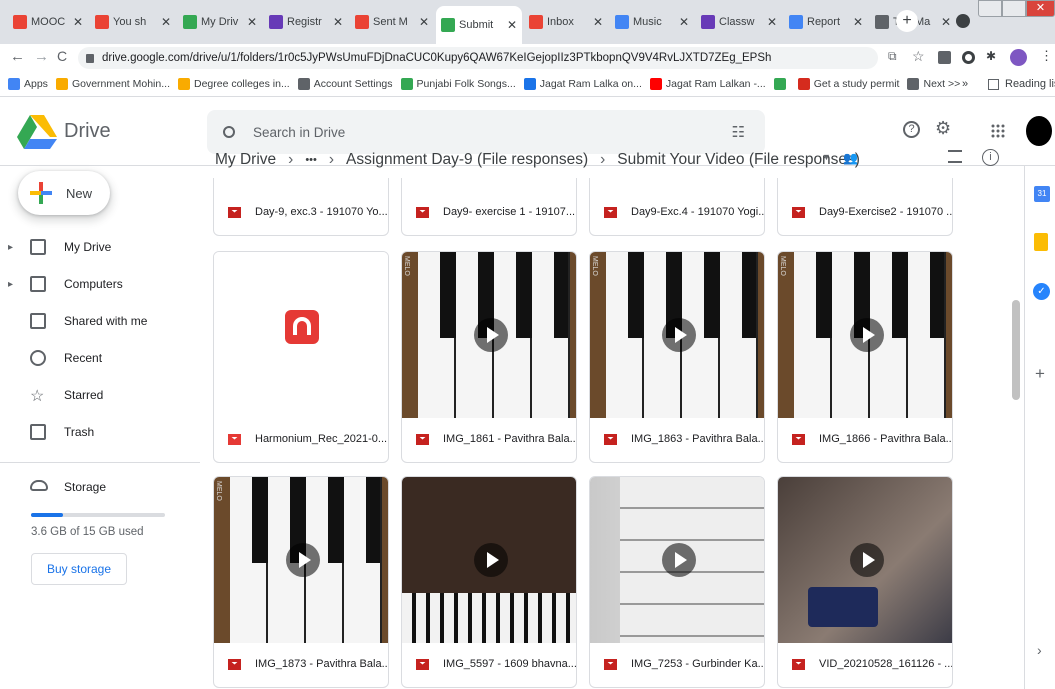 The image size is (1055, 689). Describe the element at coordinates (87, 131) in the screenshot. I see `app-name: Drive` at that location.